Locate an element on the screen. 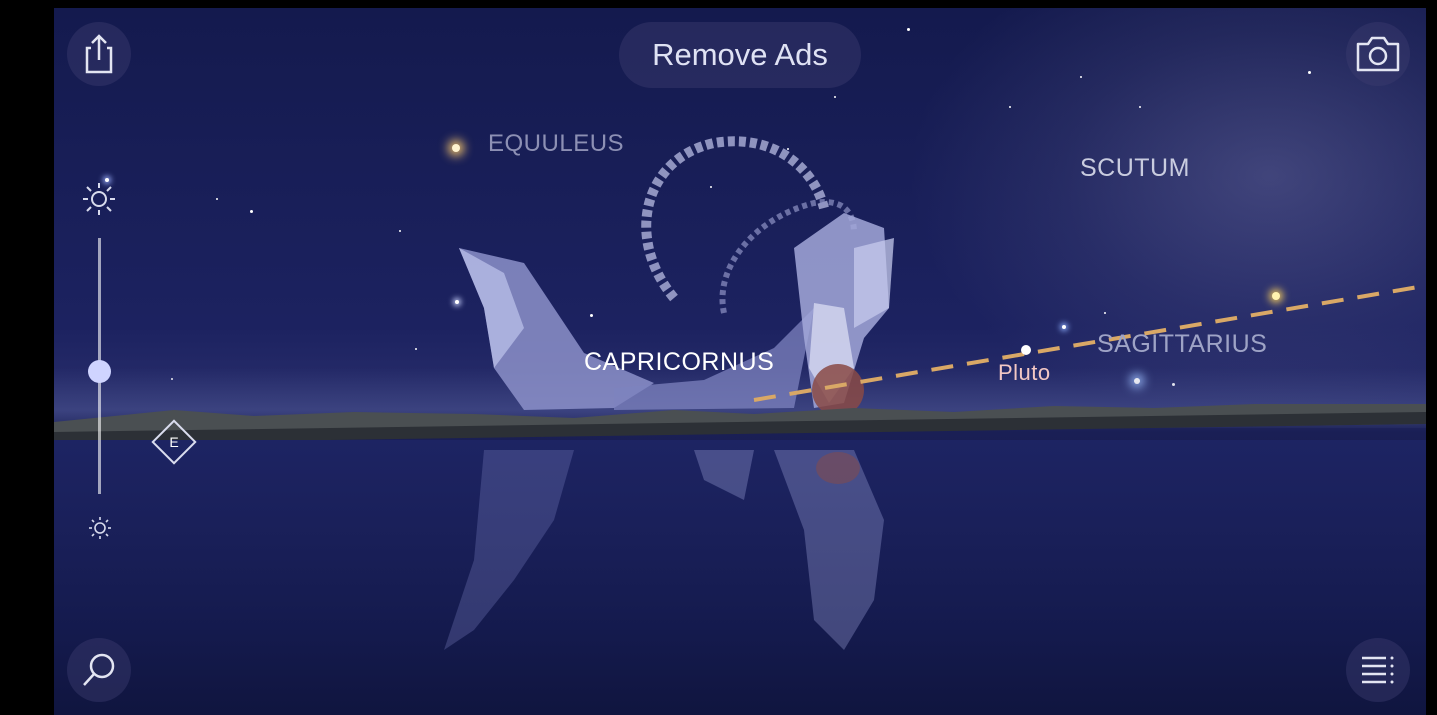 The height and width of the screenshot is (715, 1437). search-button is located at coordinates (99, 670).